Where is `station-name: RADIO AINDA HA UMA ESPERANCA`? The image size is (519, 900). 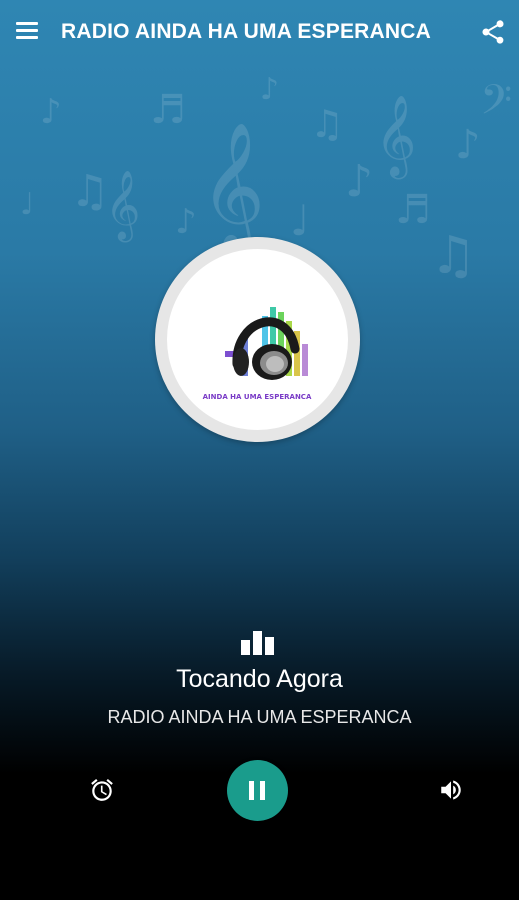 station-name: RADIO AINDA HA UMA ESPERANCA is located at coordinates (259, 717).